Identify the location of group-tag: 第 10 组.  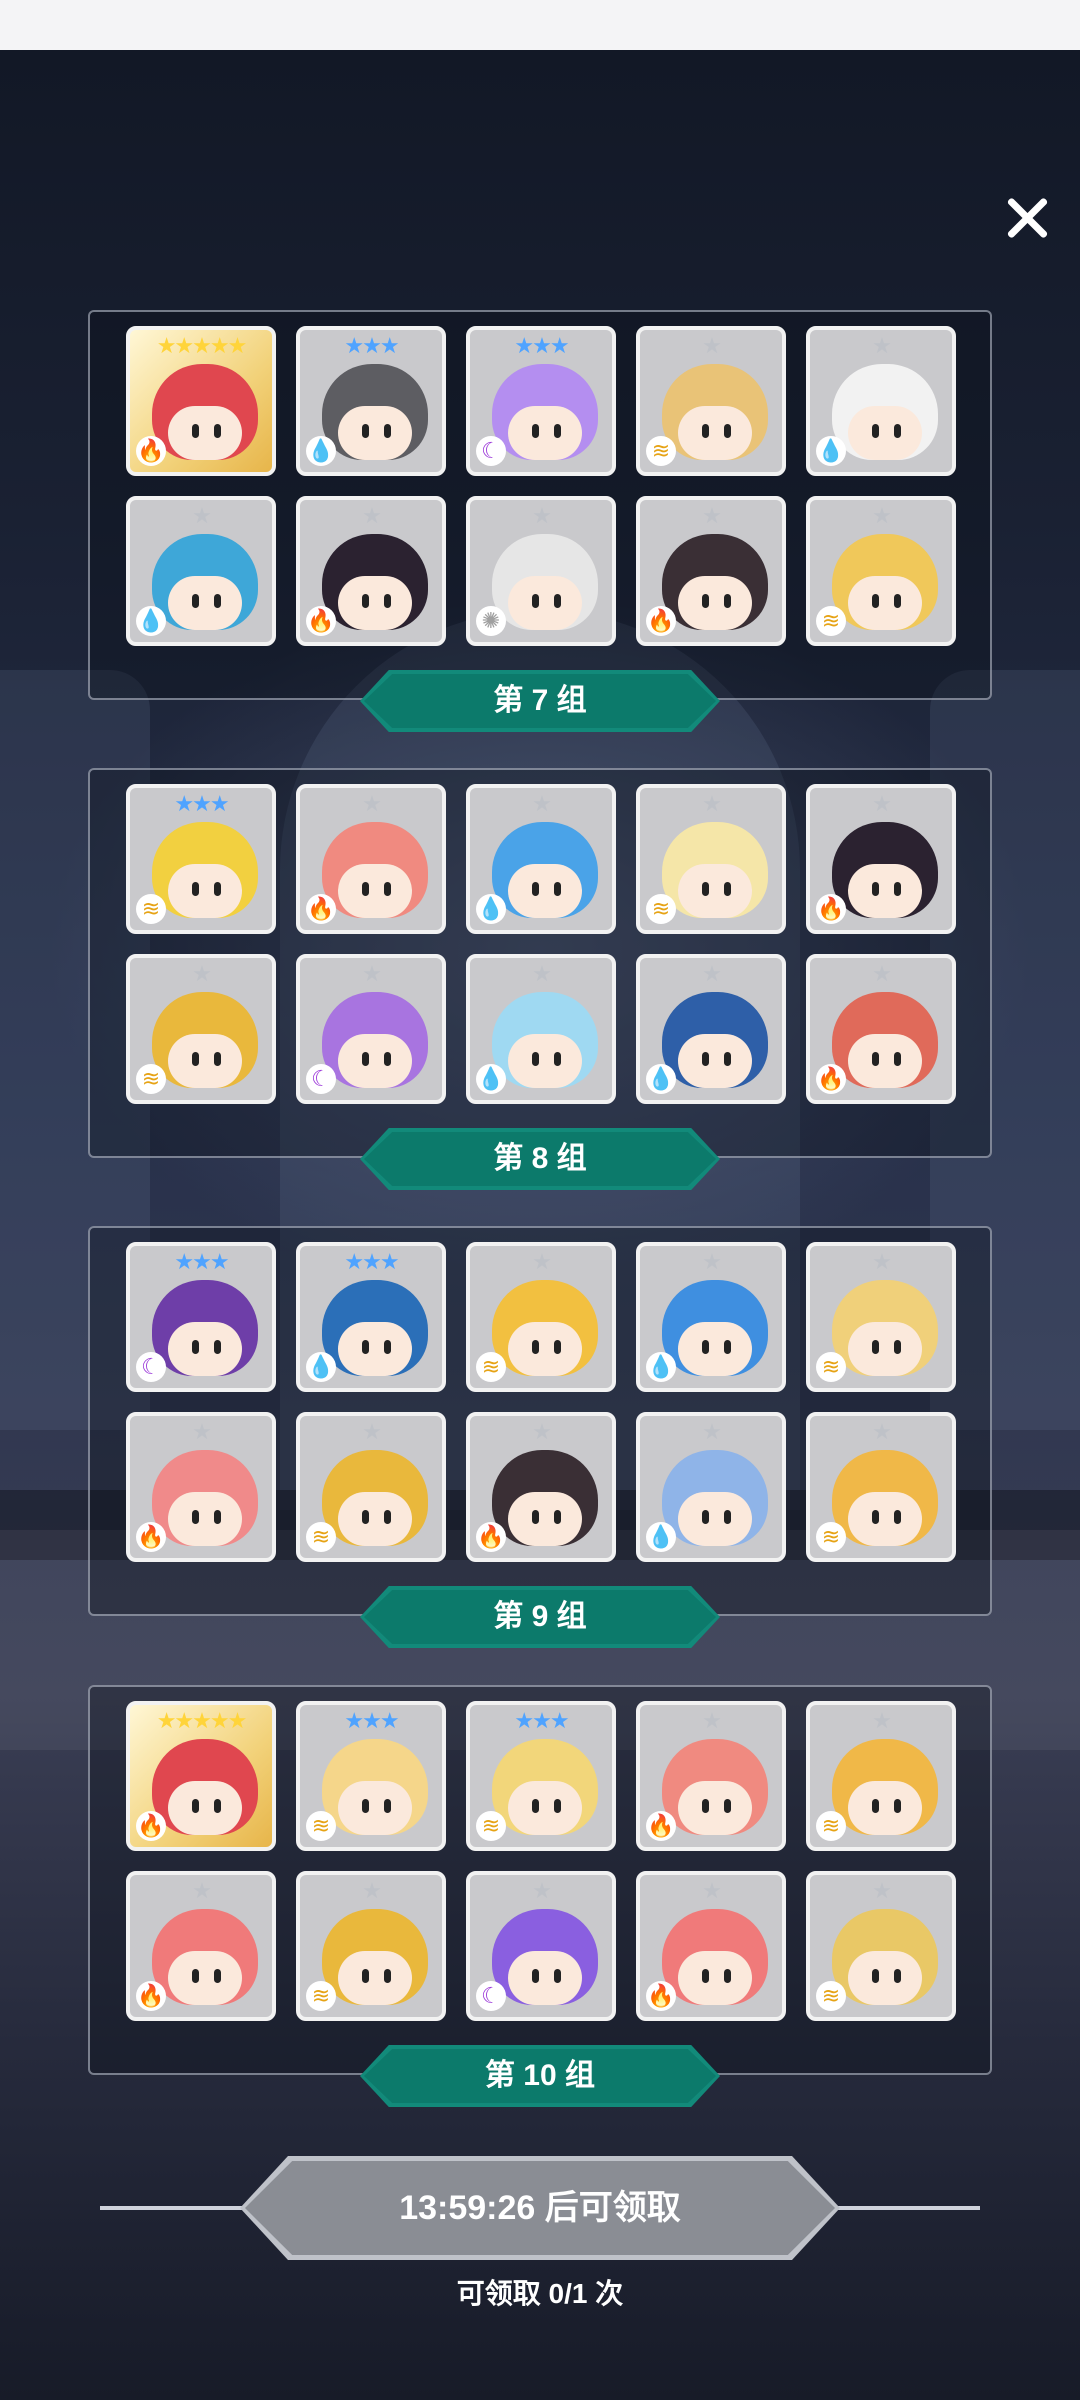
(540, 2076).